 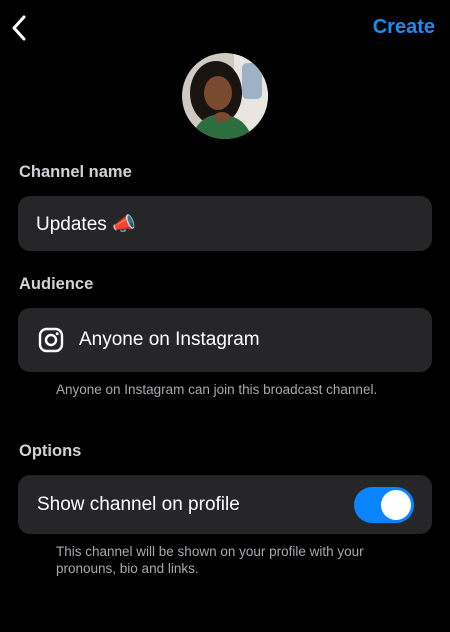 What do you see at coordinates (169, 339) in the screenshot?
I see `audience-value: Anyone on Instagram` at bounding box center [169, 339].